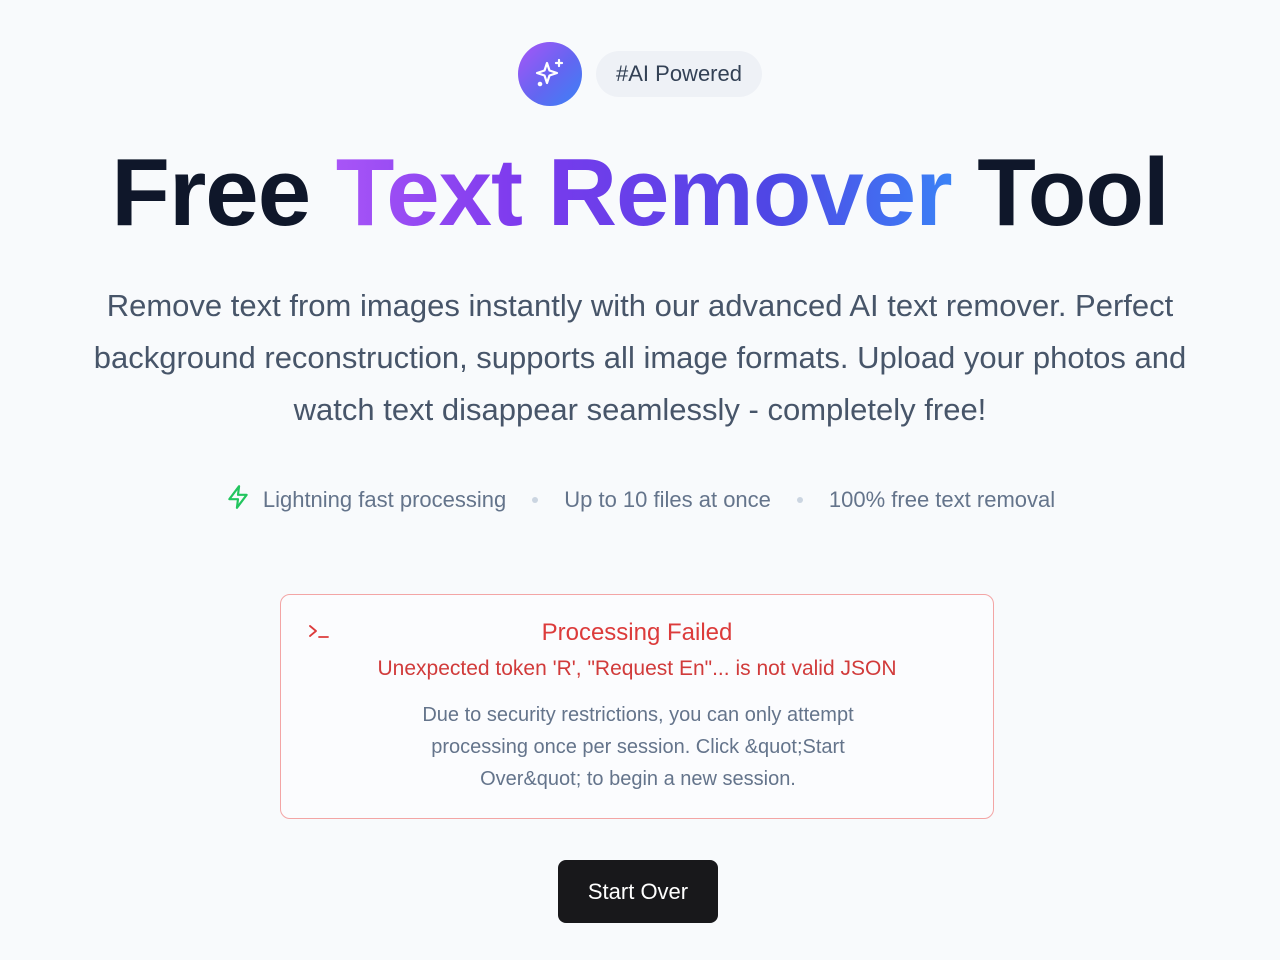  Describe the element at coordinates (238, 500) in the screenshot. I see `lightning-icon` at that location.